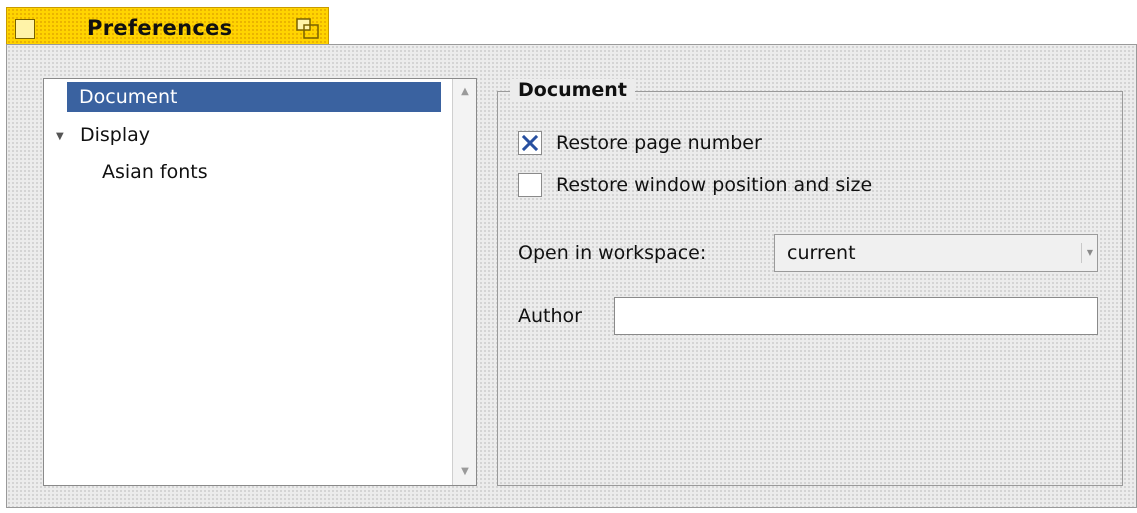  What do you see at coordinates (160, 28) in the screenshot?
I see `window-title: Preferences` at bounding box center [160, 28].